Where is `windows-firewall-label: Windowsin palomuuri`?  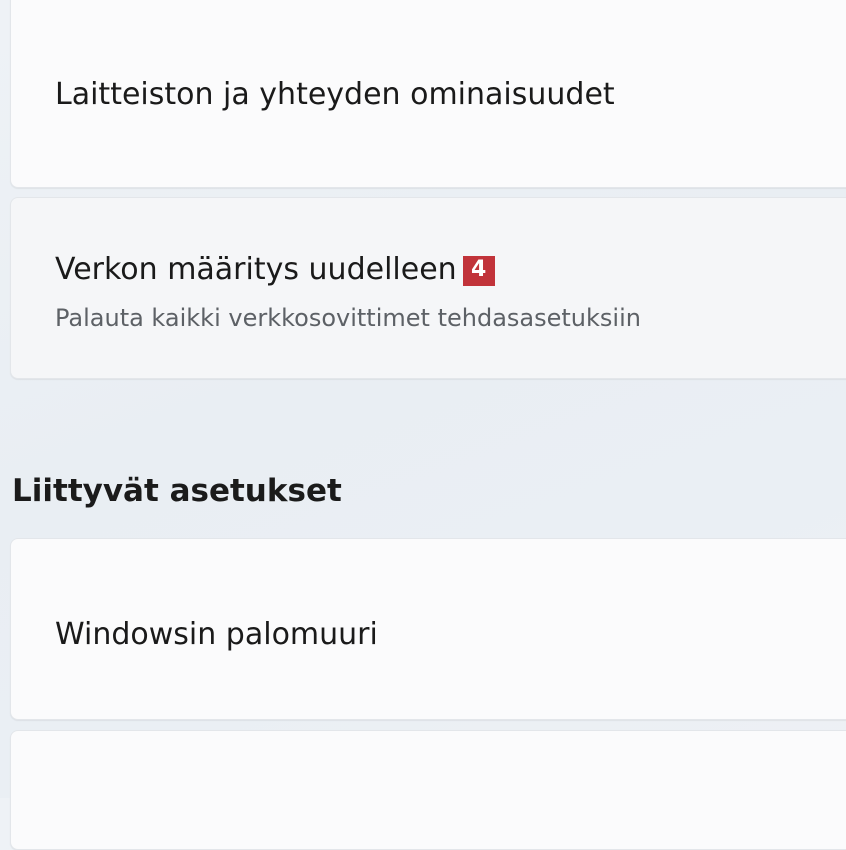 windows-firewall-label: Windowsin palomuuri is located at coordinates (216, 634).